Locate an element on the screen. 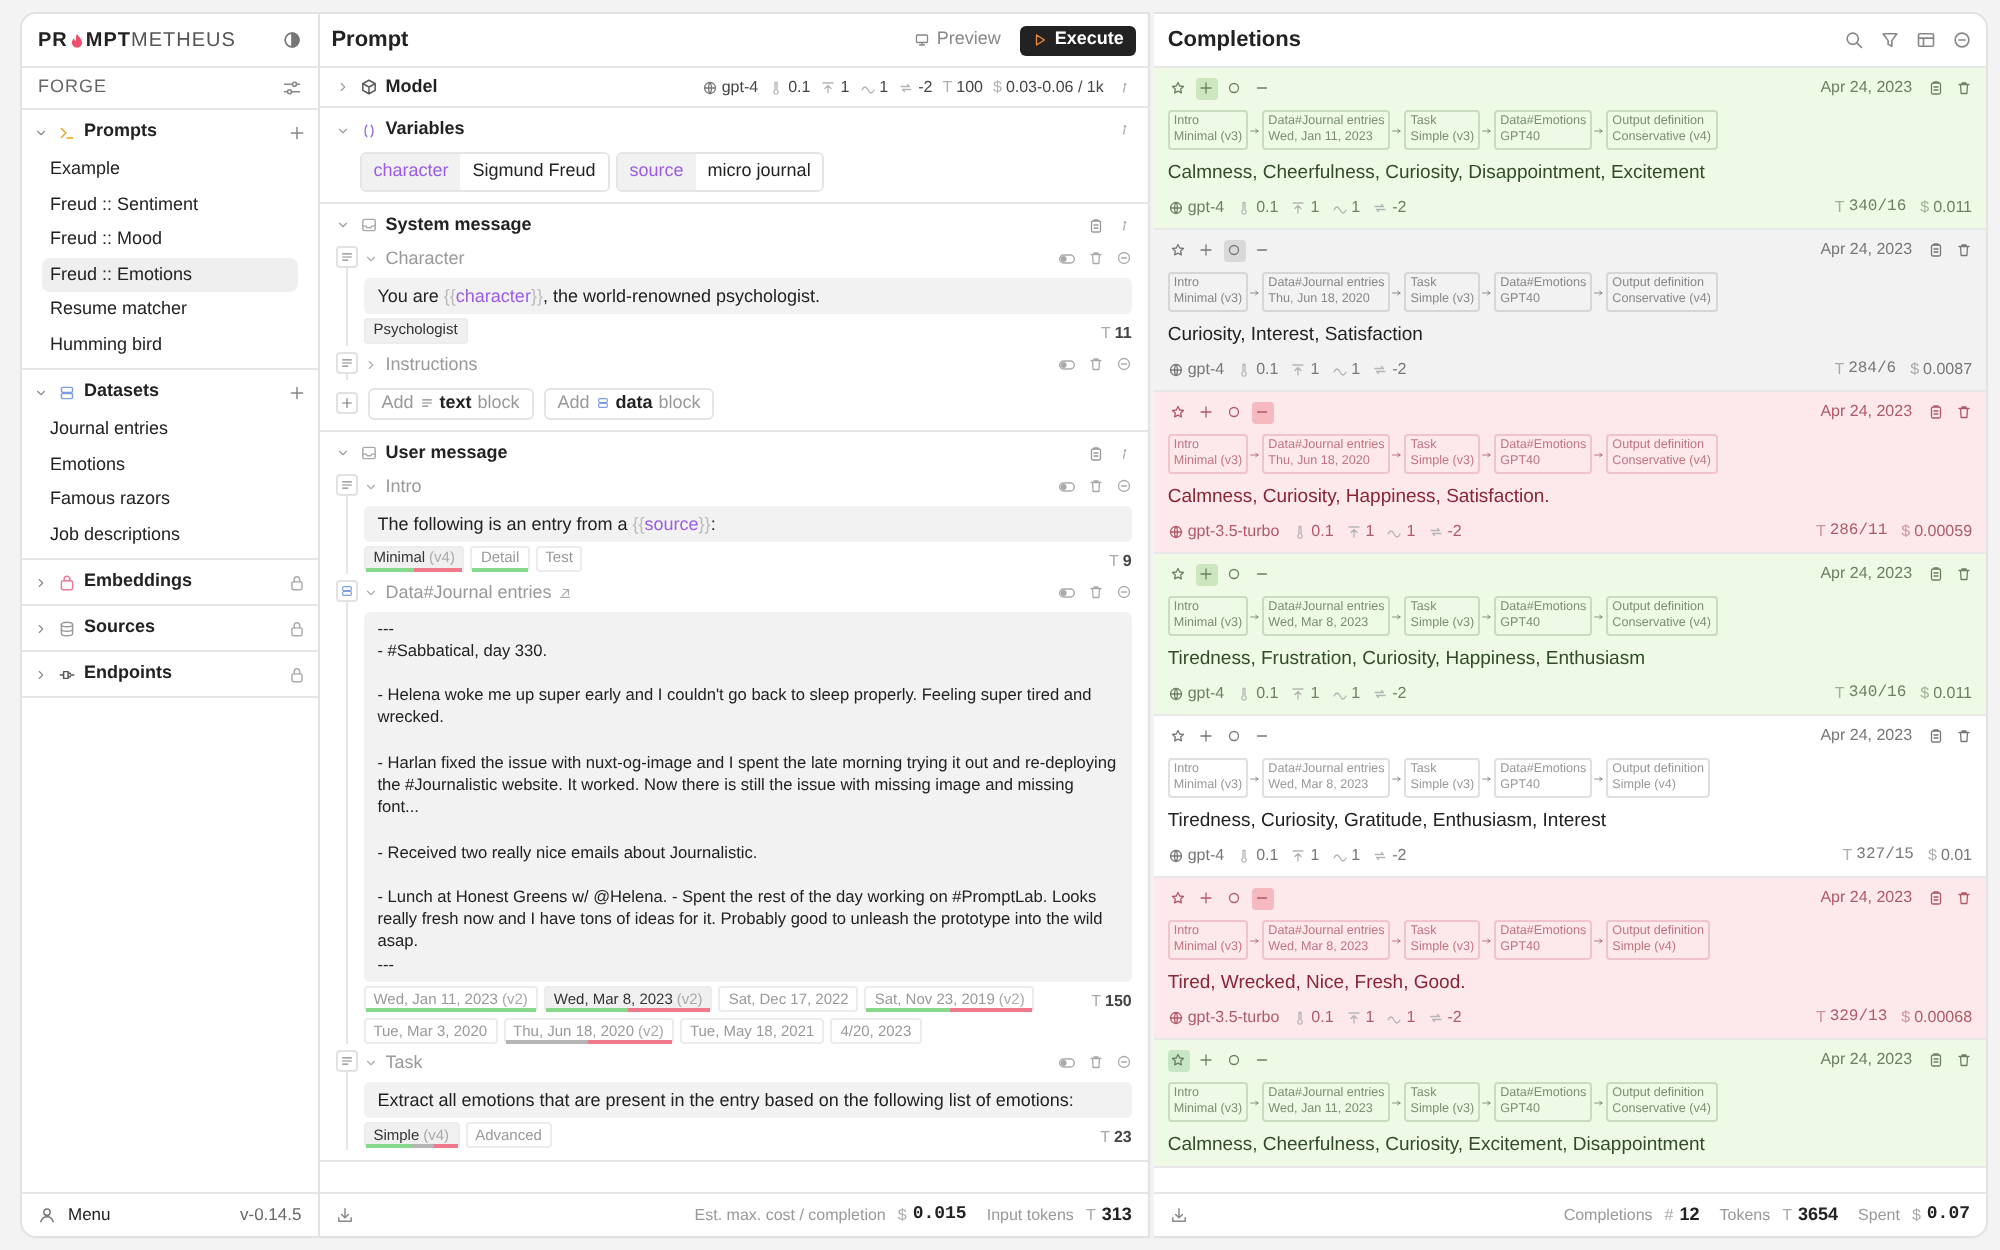 The height and width of the screenshot is (1250, 2000). sidebar-item: Job descriptions is located at coordinates (170, 534).